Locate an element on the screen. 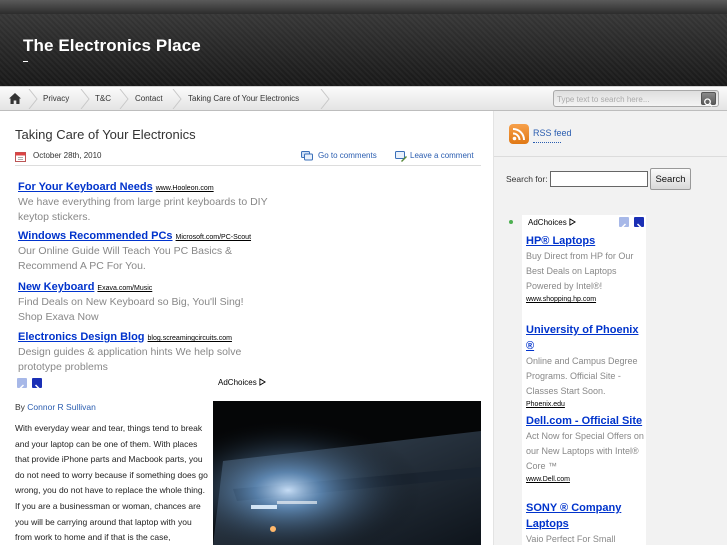 This screenshot has width=727, height=545. nav-item-contact: Contact is located at coordinates (149, 99).